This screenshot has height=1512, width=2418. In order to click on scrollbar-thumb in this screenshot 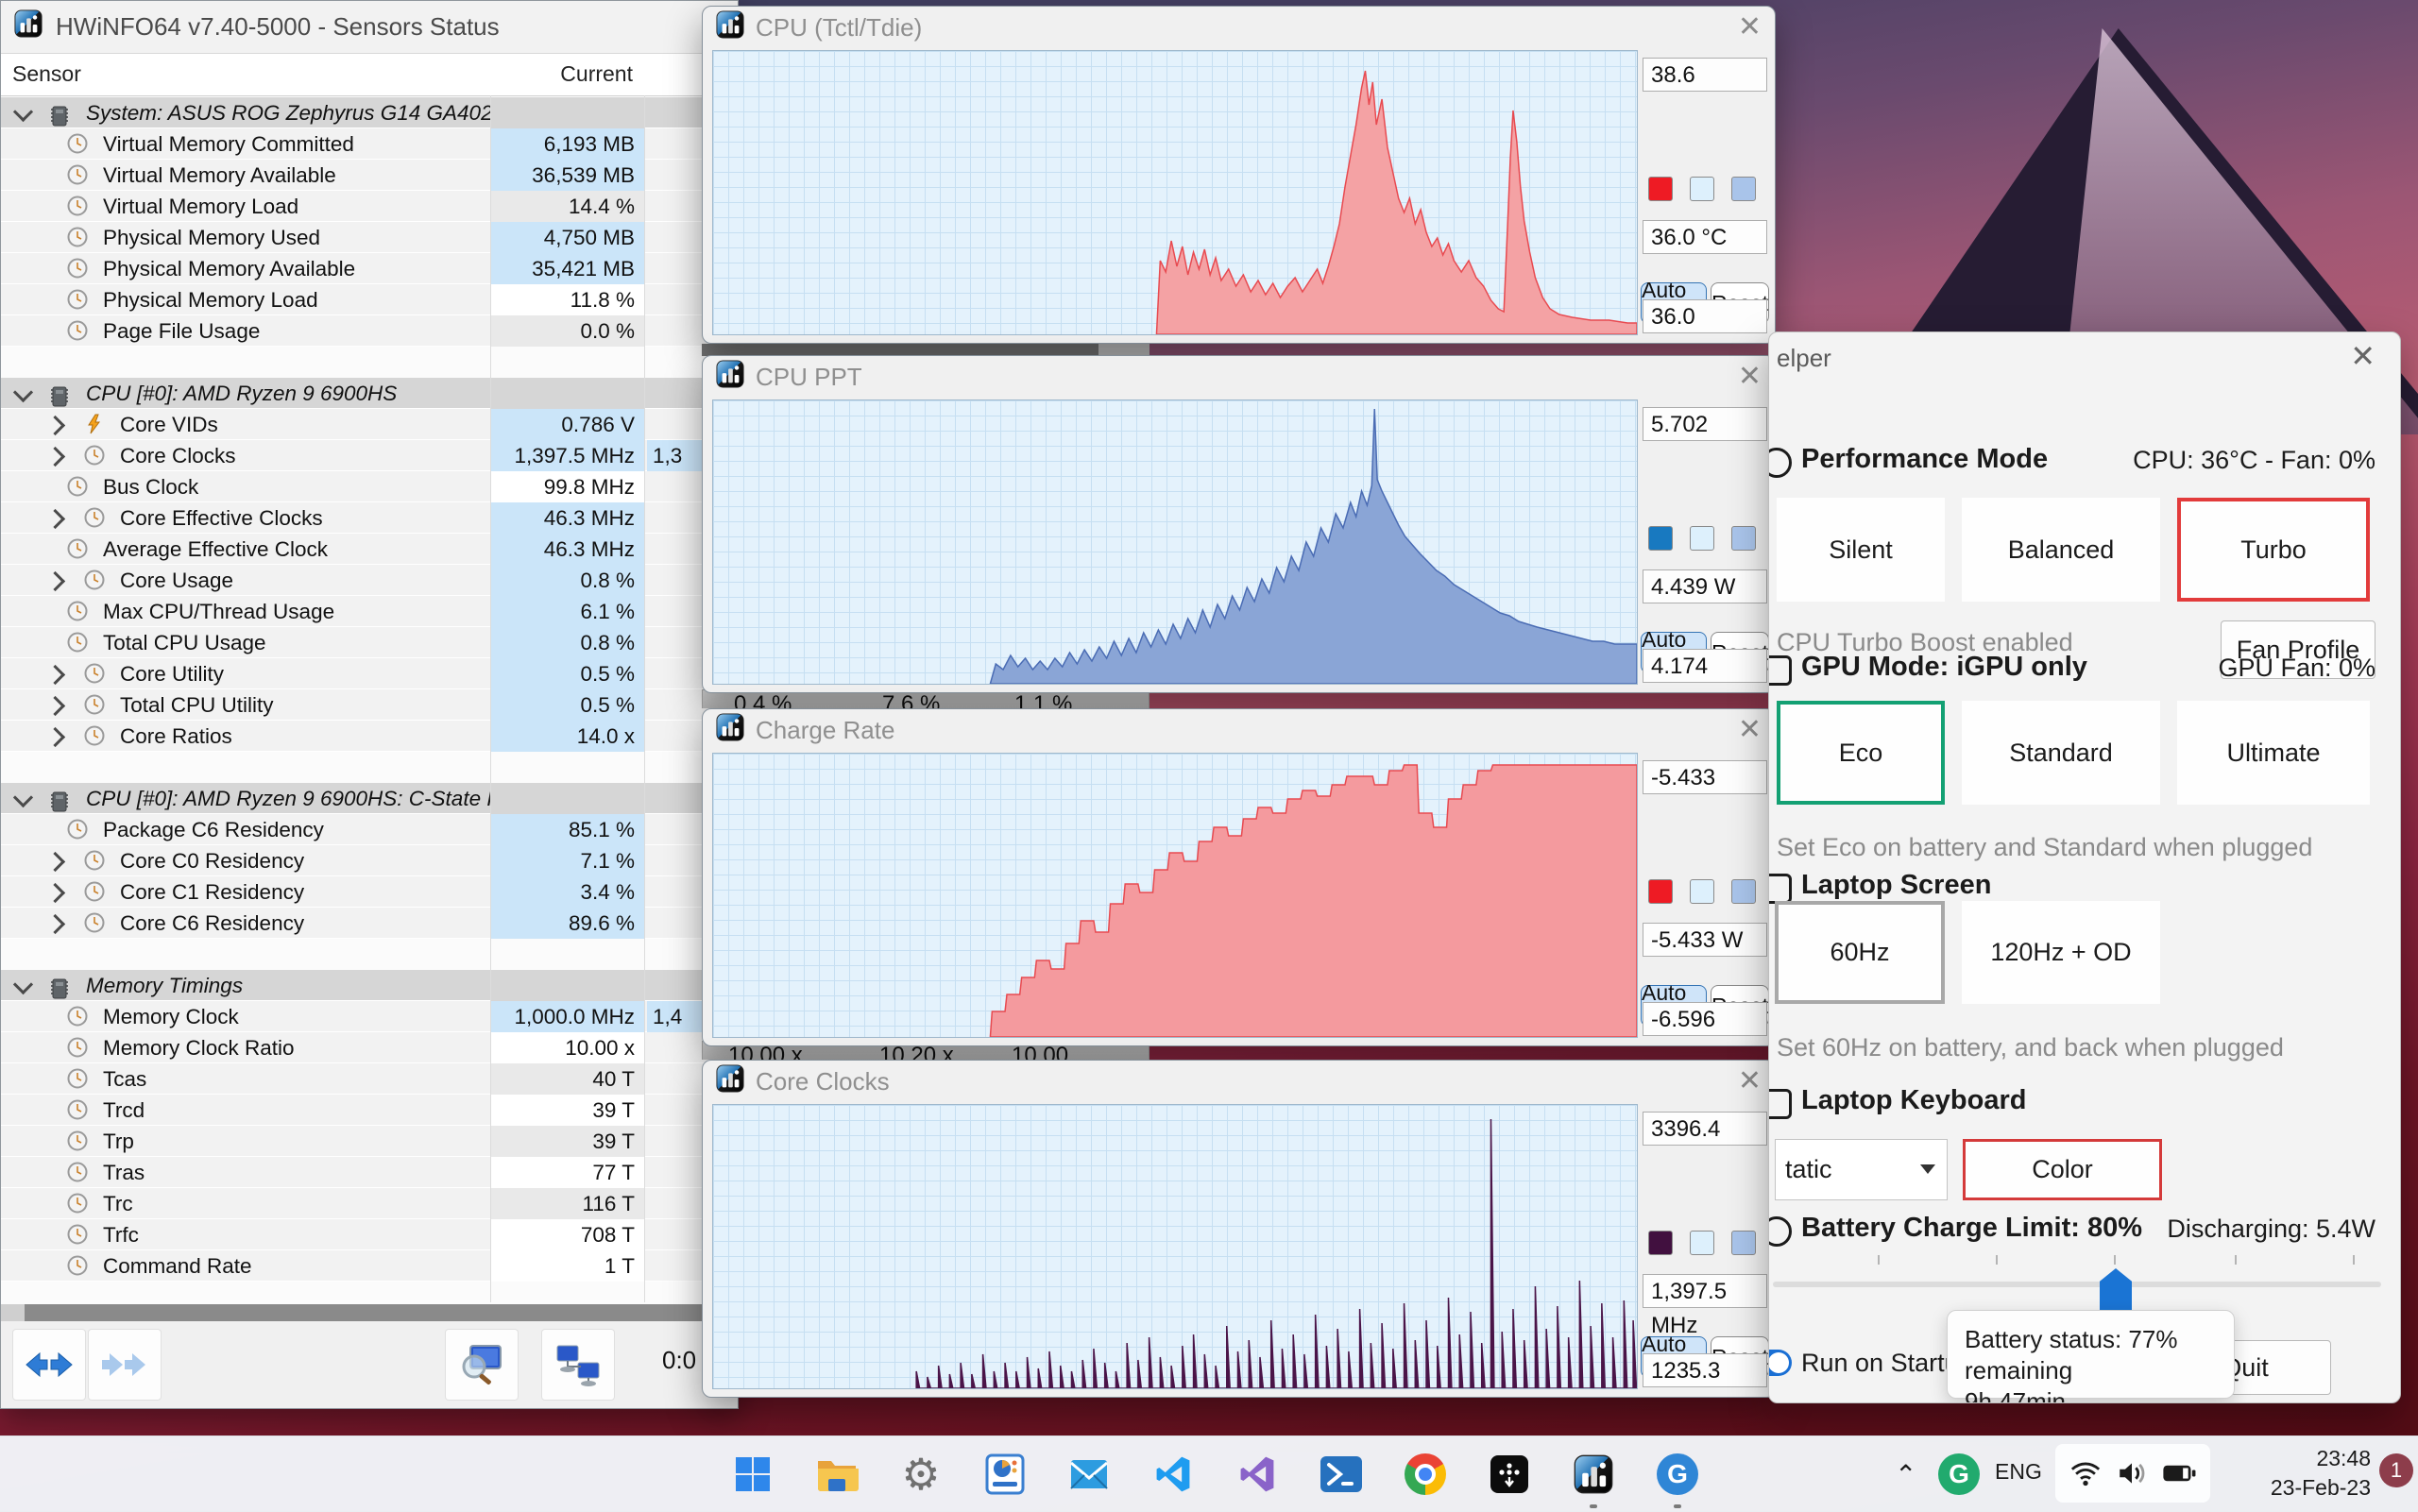, I will do `click(382, 1312)`.